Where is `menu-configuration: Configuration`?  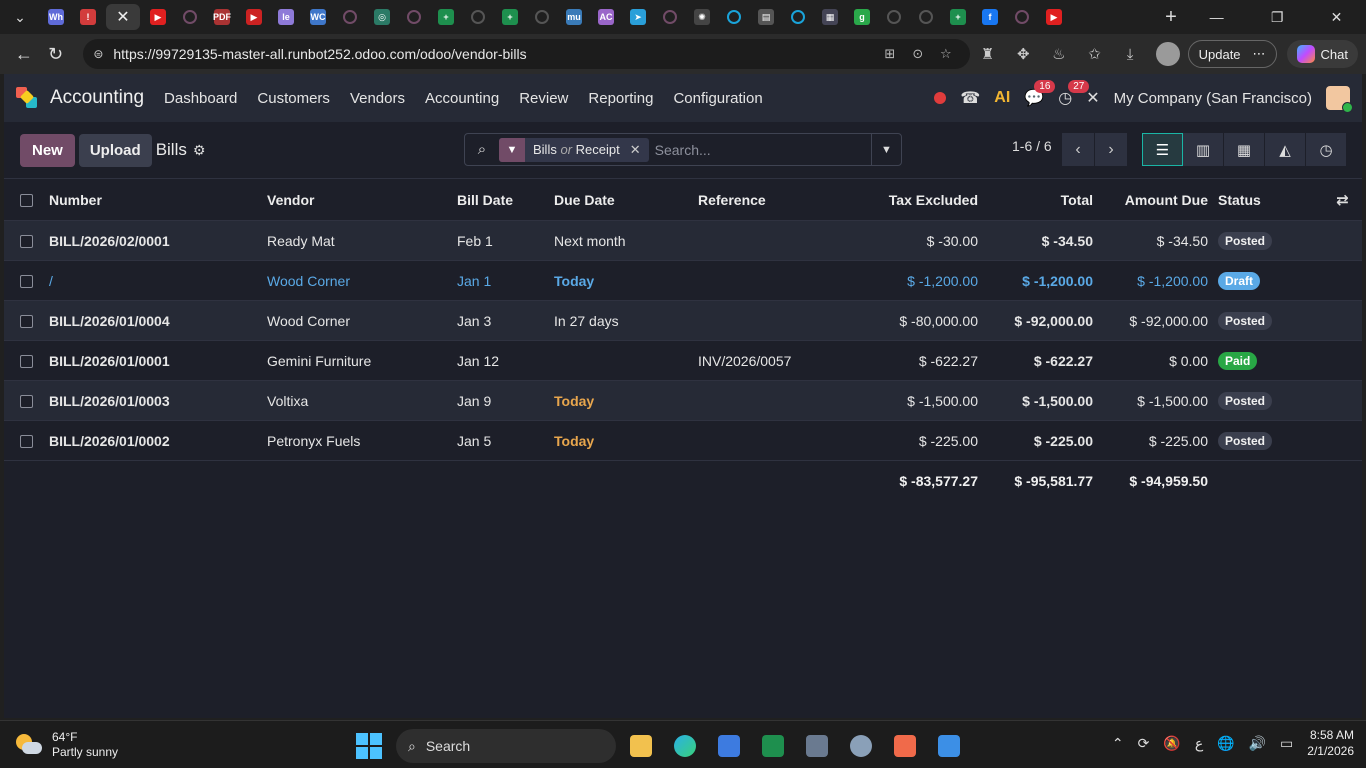 menu-configuration: Configuration is located at coordinates (717, 98).